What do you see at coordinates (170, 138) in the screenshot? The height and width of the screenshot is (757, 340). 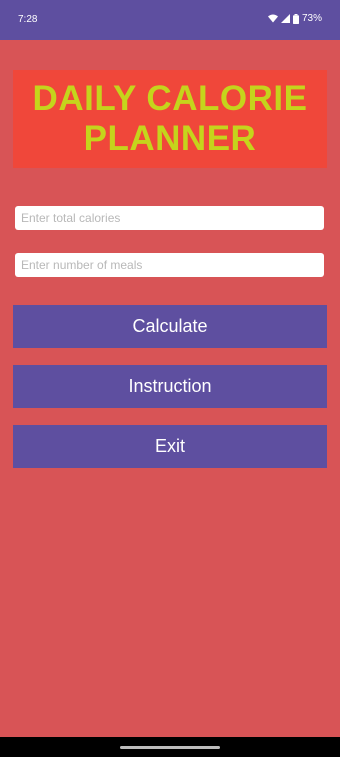 I see `title-line-2: PLANNER` at bounding box center [170, 138].